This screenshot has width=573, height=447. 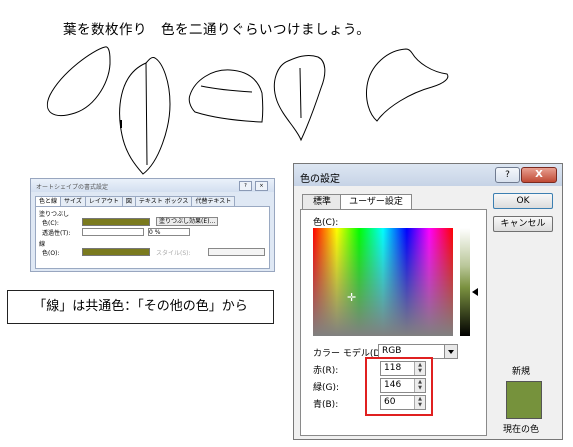 What do you see at coordinates (475, 292) in the screenshot?
I see `luminance-arrow-icon` at bounding box center [475, 292].